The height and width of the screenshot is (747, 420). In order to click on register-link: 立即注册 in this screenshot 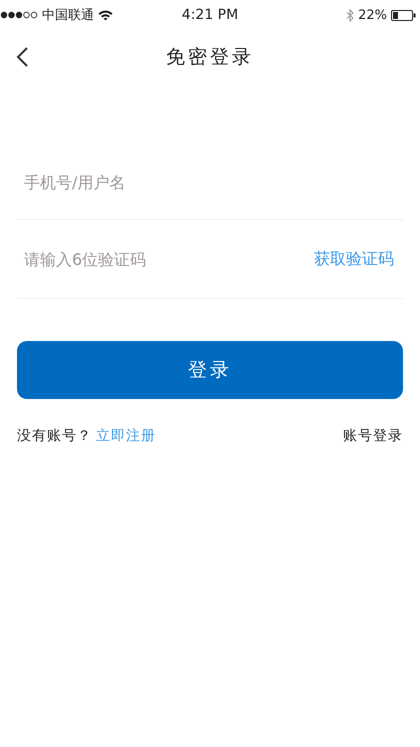, I will do `click(126, 436)`.